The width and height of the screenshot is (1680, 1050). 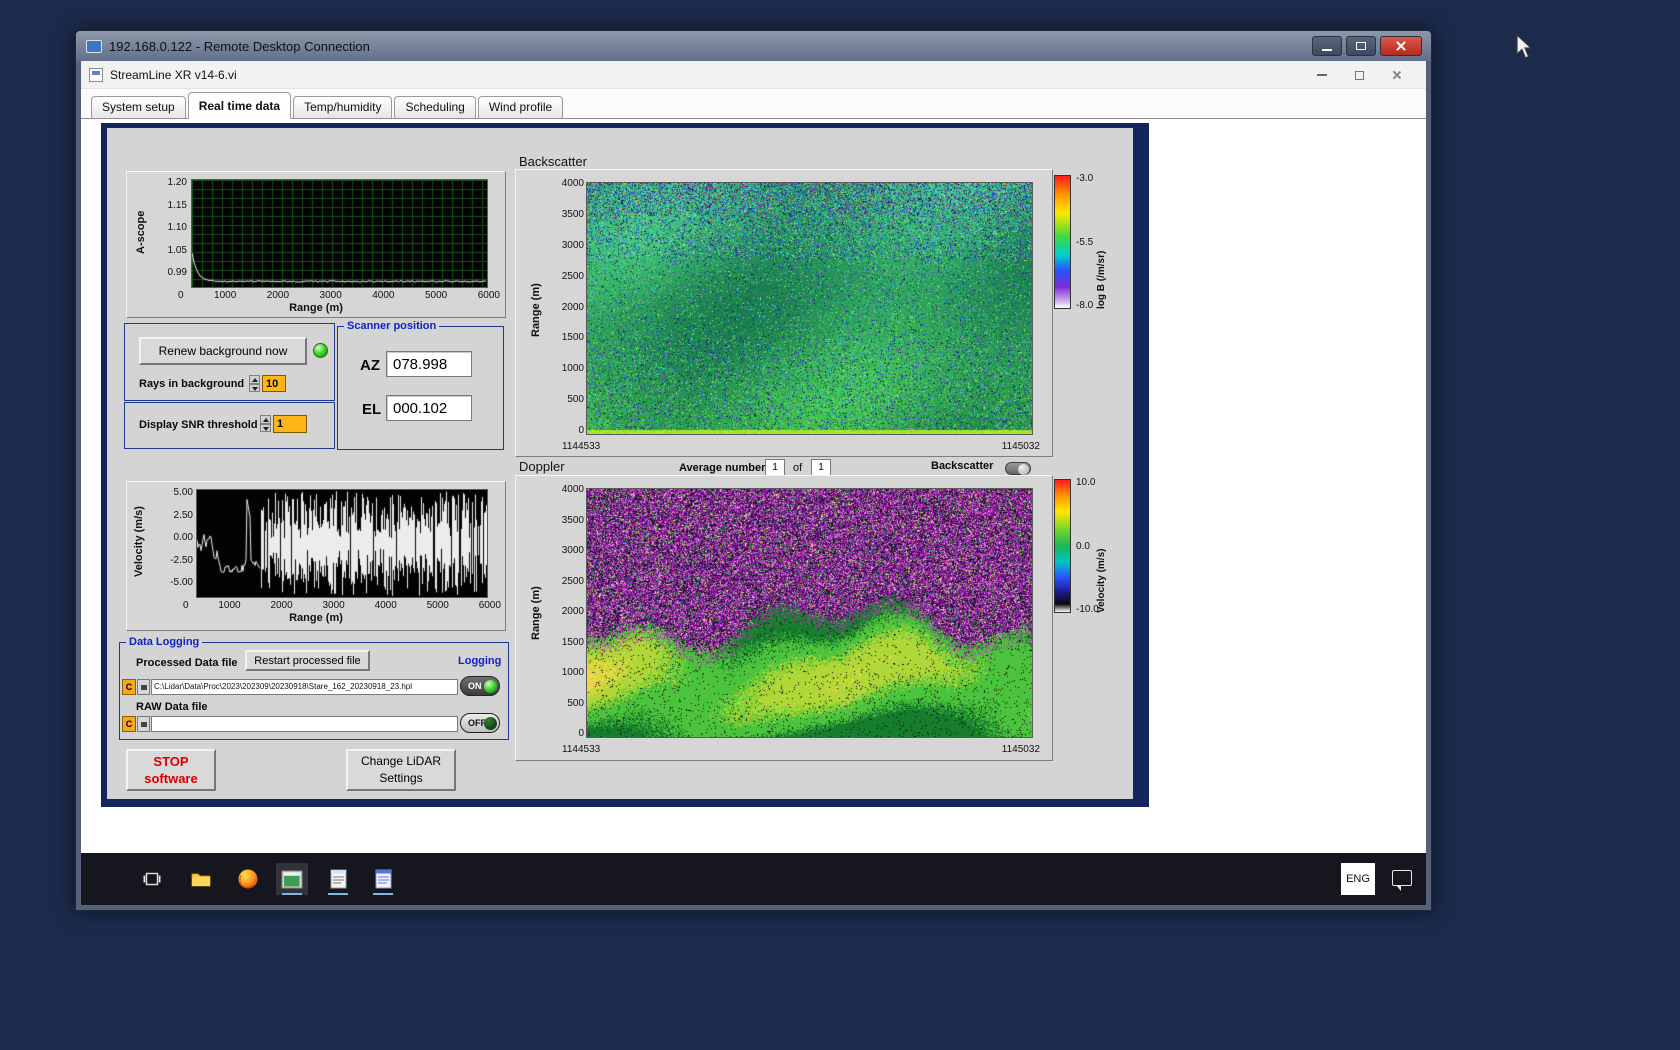 What do you see at coordinates (1401, 46) in the screenshot?
I see `rdp-close-button` at bounding box center [1401, 46].